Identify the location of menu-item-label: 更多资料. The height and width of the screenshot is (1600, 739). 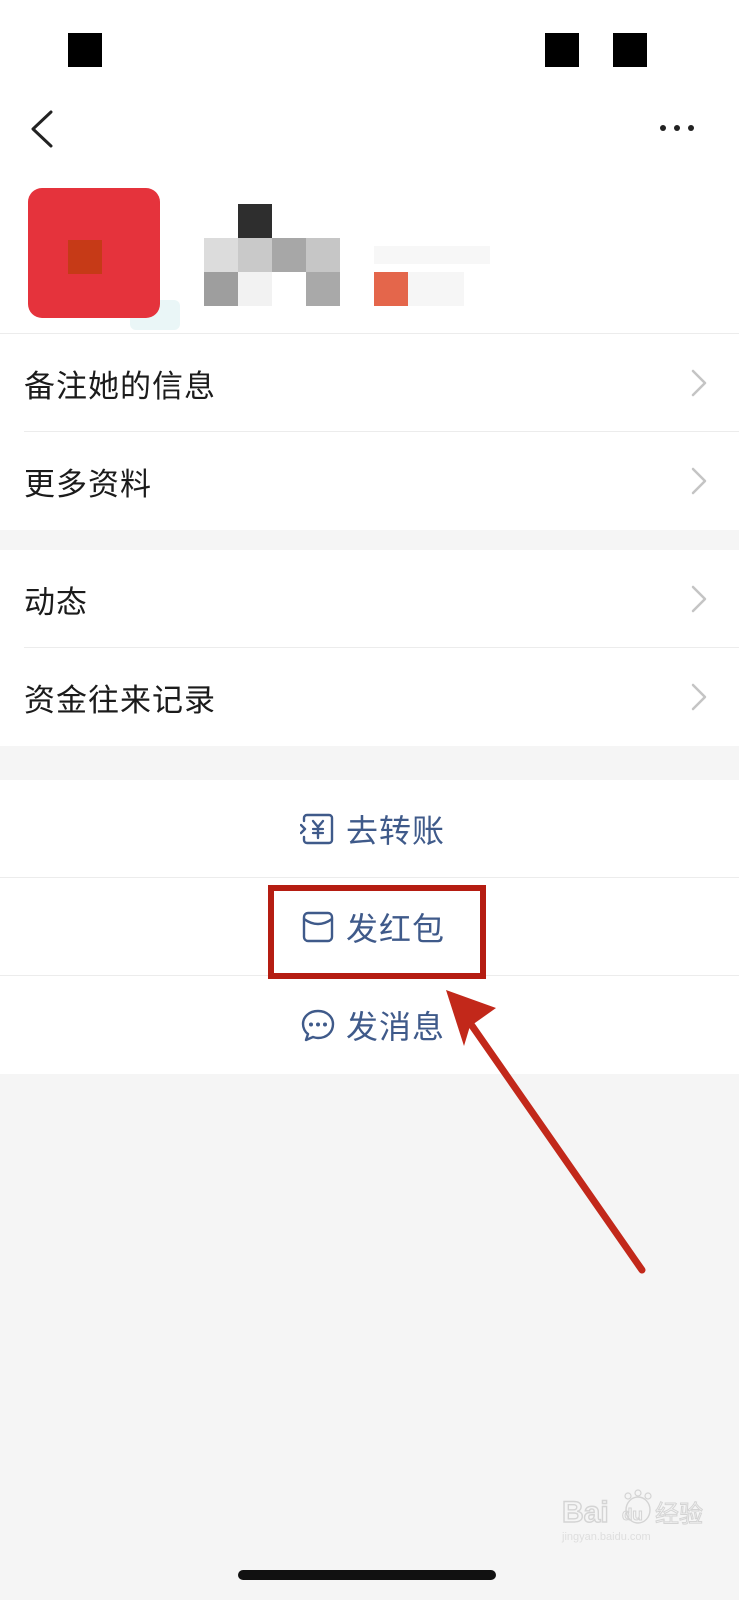
(88, 484).